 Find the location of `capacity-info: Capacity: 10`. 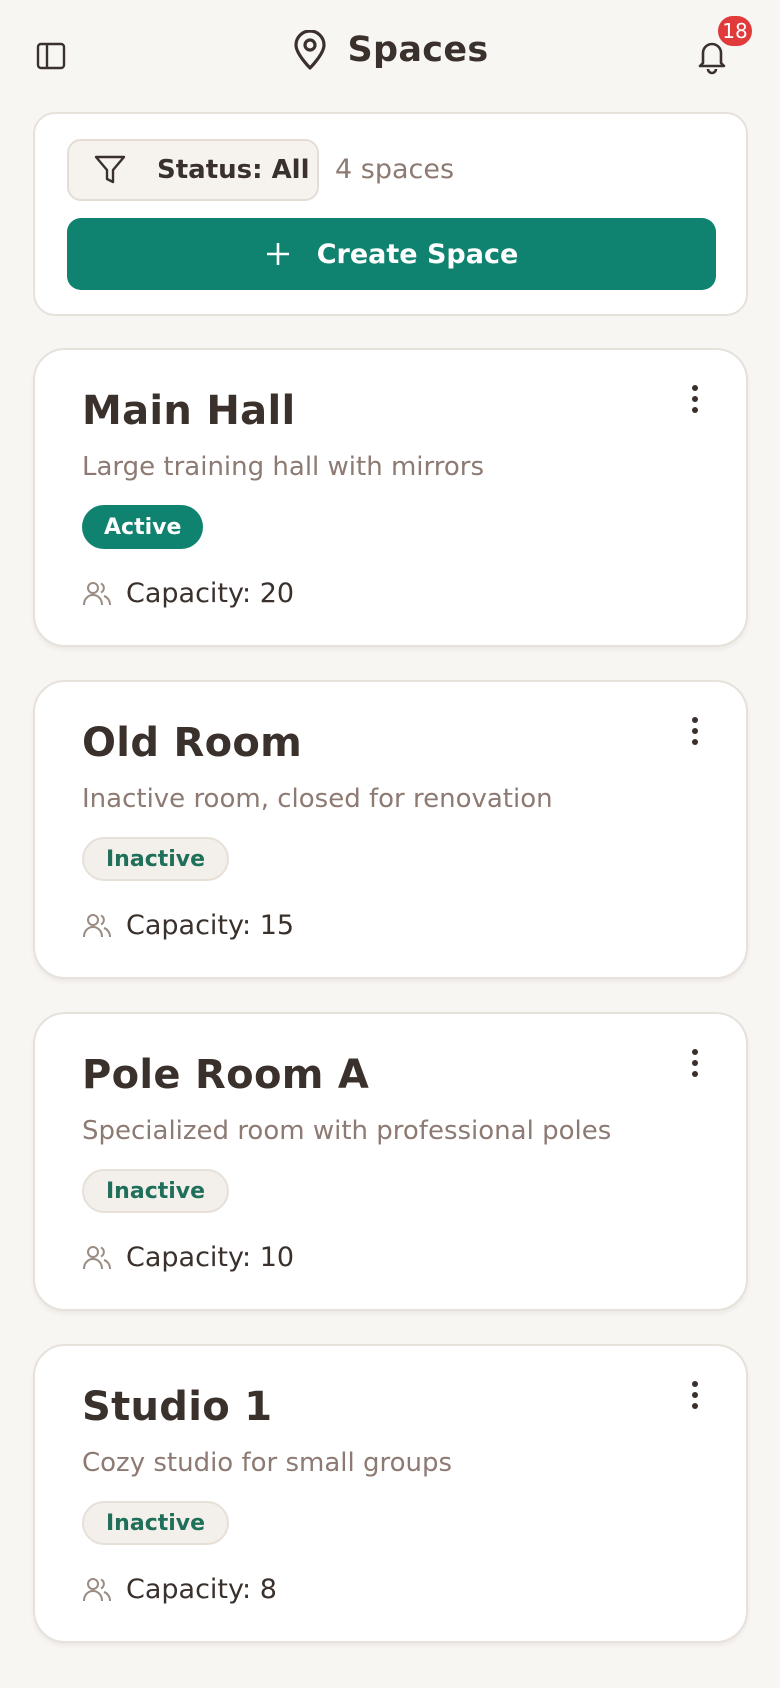

capacity-info: Capacity: 10 is located at coordinates (188, 1257).